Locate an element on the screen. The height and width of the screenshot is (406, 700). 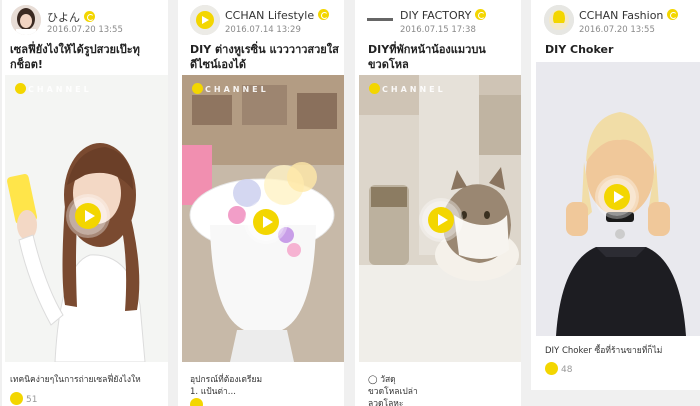
author-name: CCHAN Fashion is located at coordinates (629, 15).